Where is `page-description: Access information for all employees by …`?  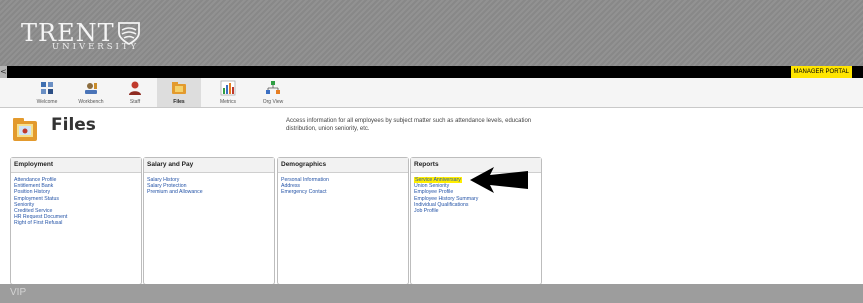 page-description: Access information for all employees by … is located at coordinates (409, 125).